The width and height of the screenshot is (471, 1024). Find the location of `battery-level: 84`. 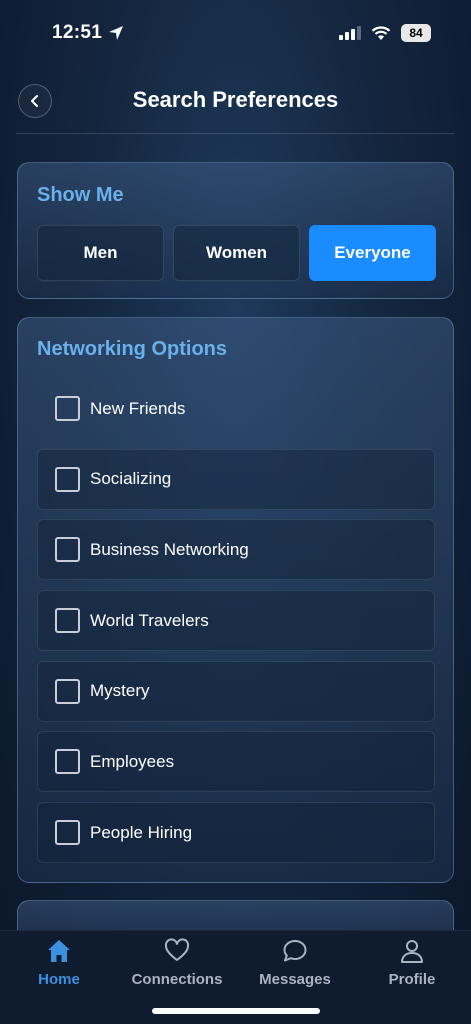

battery-level: 84 is located at coordinates (416, 33).